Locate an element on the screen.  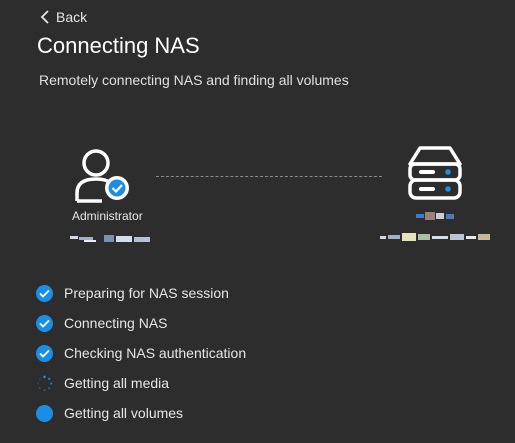
redacted-user-info is located at coordinates (110, 238).